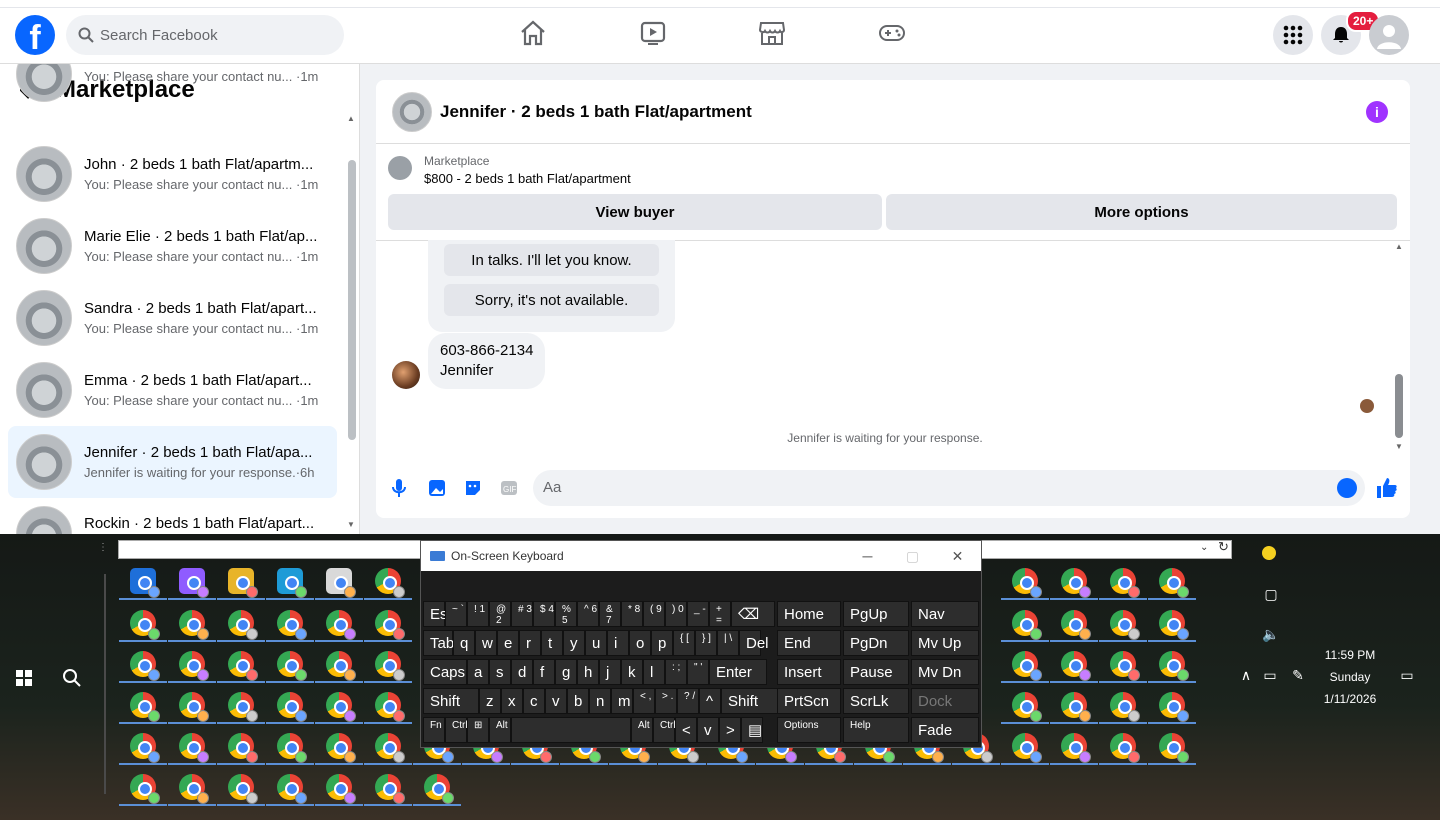  Describe the element at coordinates (698, 672) in the screenshot. I see `key: " '` at that location.